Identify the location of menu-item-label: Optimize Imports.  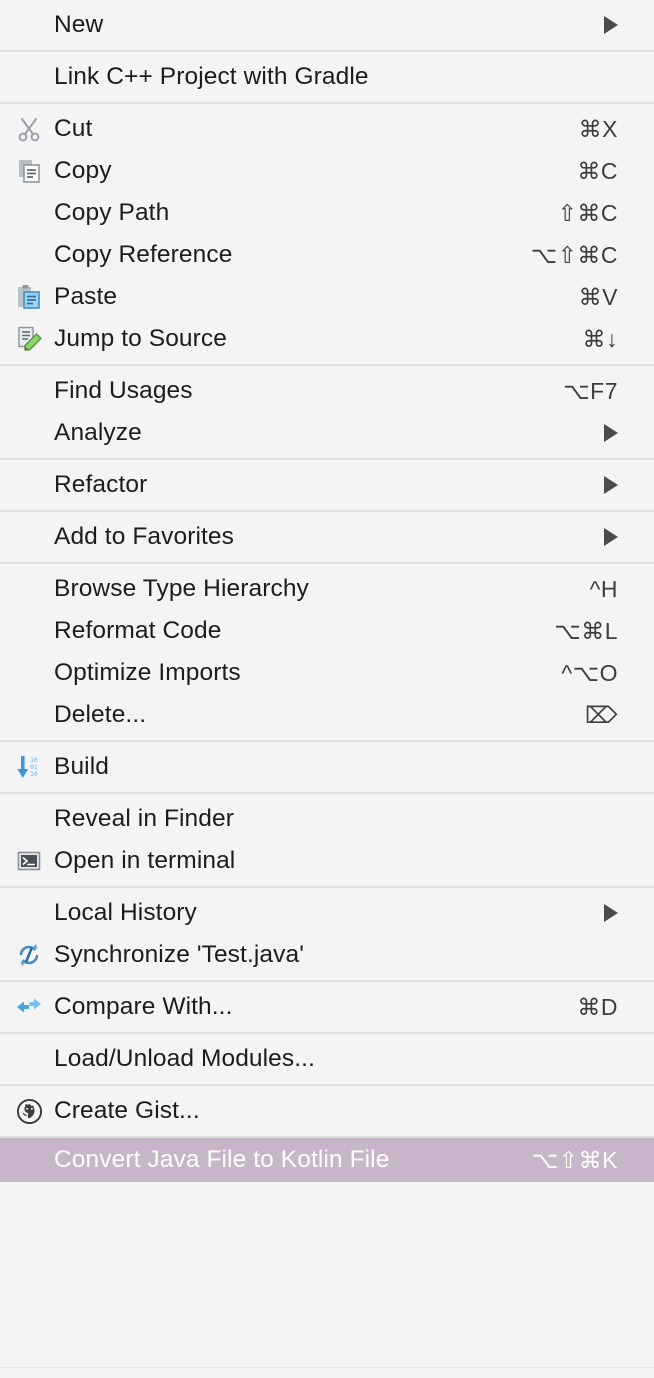
(147, 673).